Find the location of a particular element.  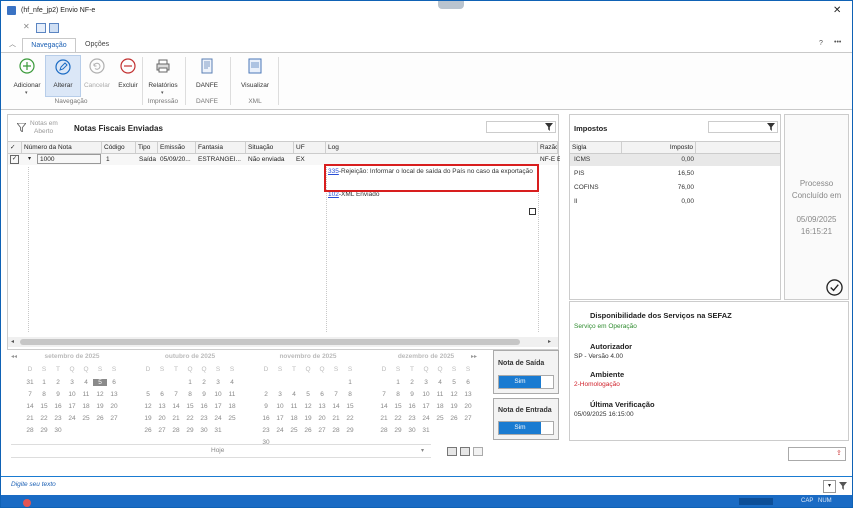

grid-filter-icon is located at coordinates (549, 127).